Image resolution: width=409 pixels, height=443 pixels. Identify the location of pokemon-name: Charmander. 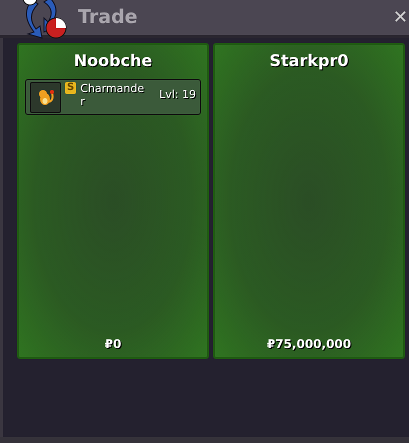
(112, 95).